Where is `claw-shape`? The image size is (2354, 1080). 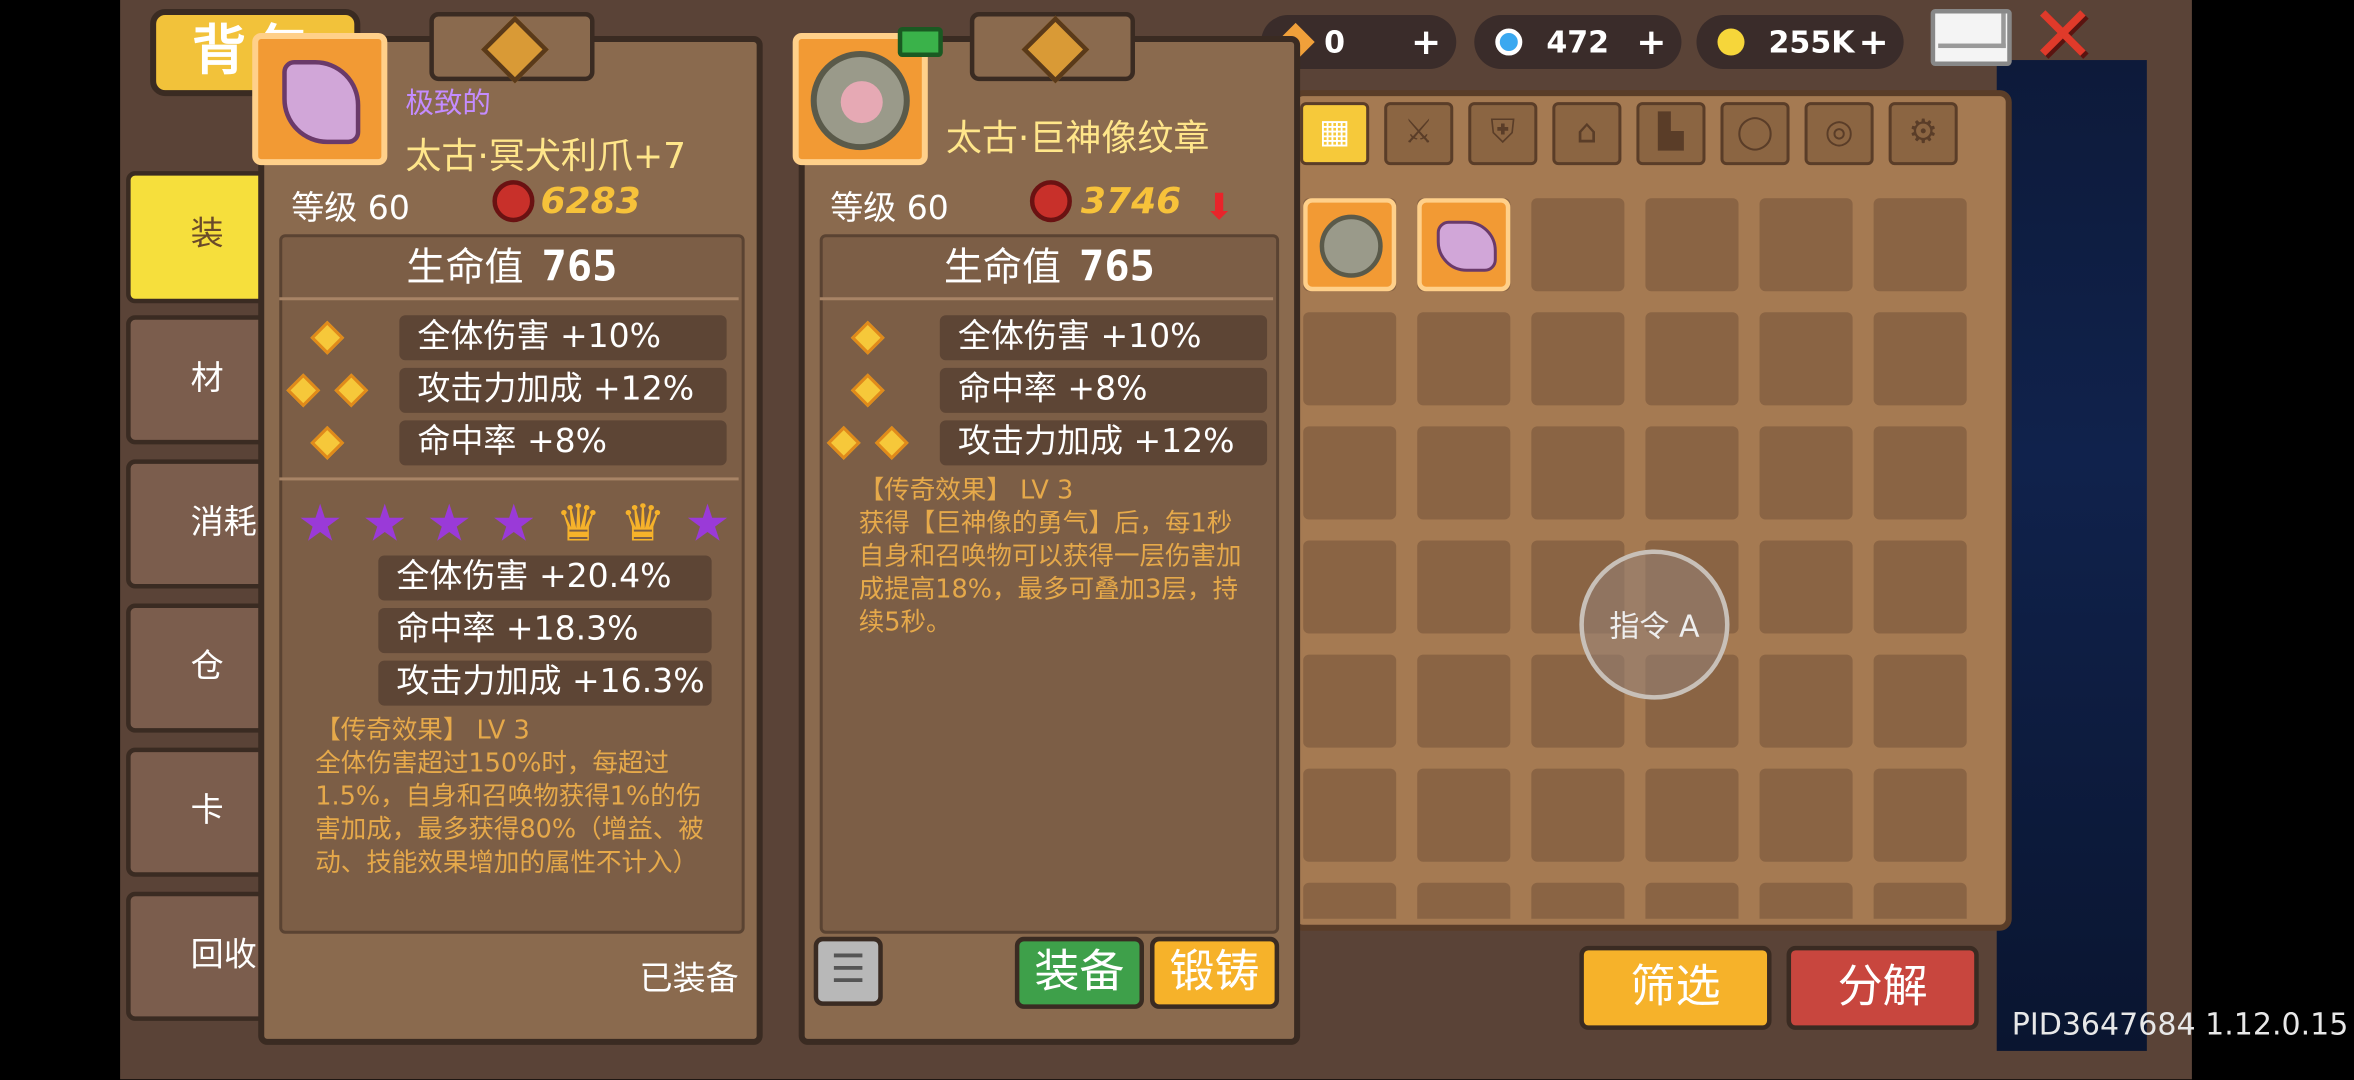
claw-shape is located at coordinates (321, 102).